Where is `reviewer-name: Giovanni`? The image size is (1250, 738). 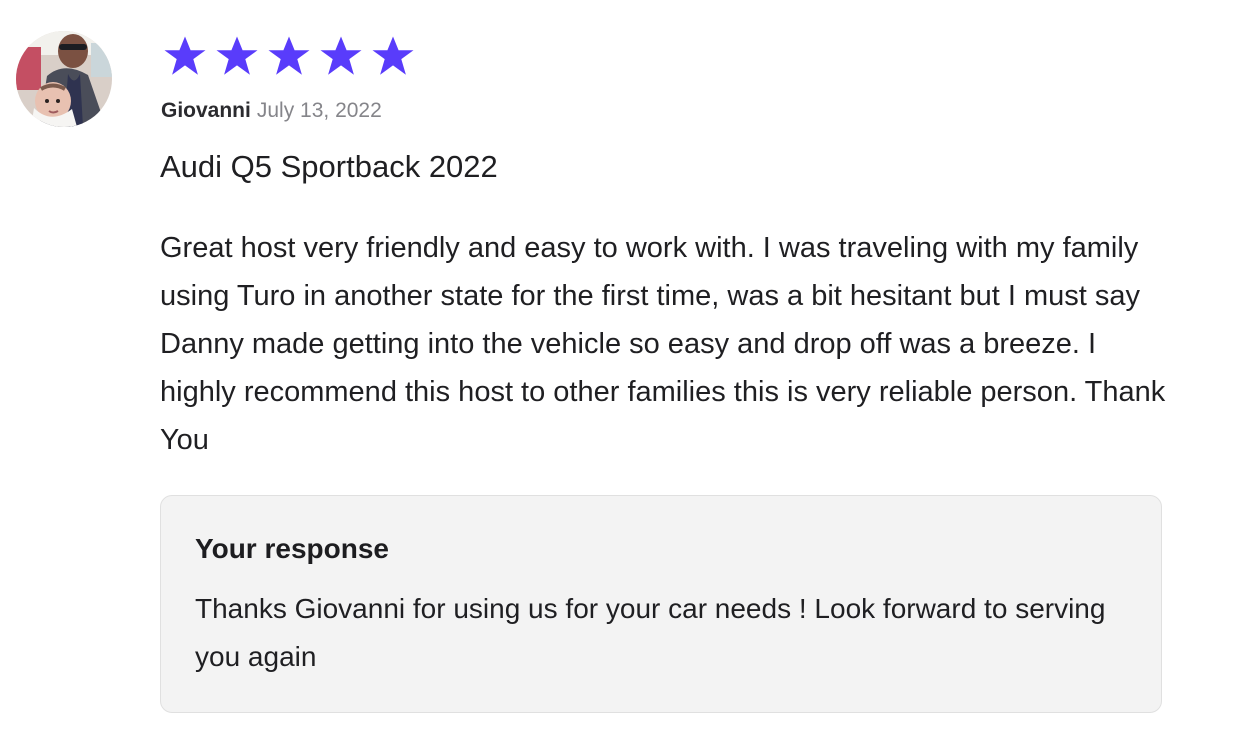
reviewer-name: Giovanni is located at coordinates (206, 110).